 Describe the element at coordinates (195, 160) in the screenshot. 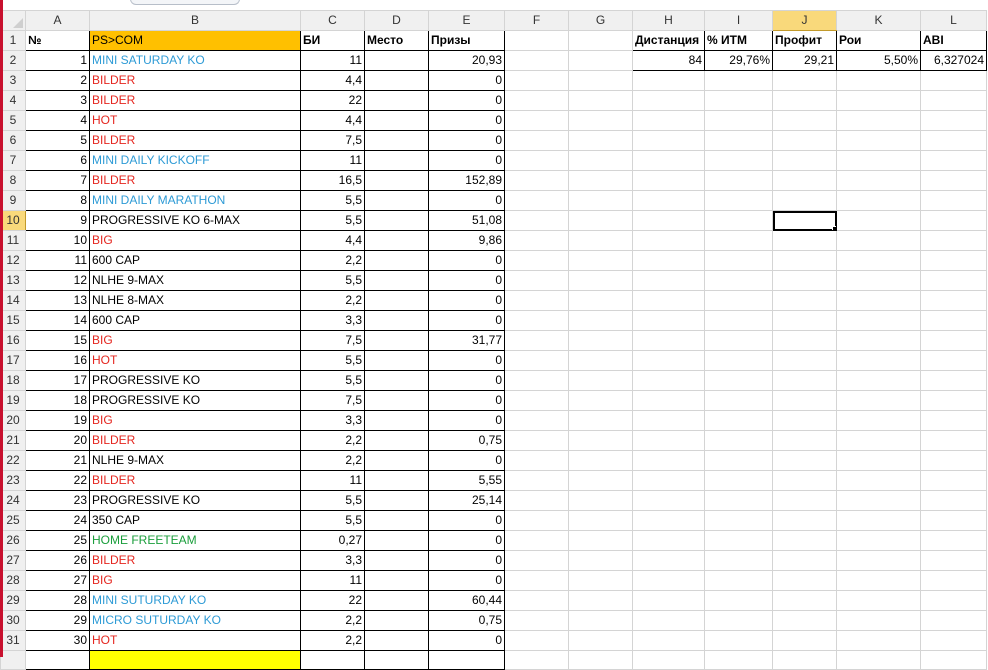

I see `cell-b: MINI DAILY KICKOFF` at that location.